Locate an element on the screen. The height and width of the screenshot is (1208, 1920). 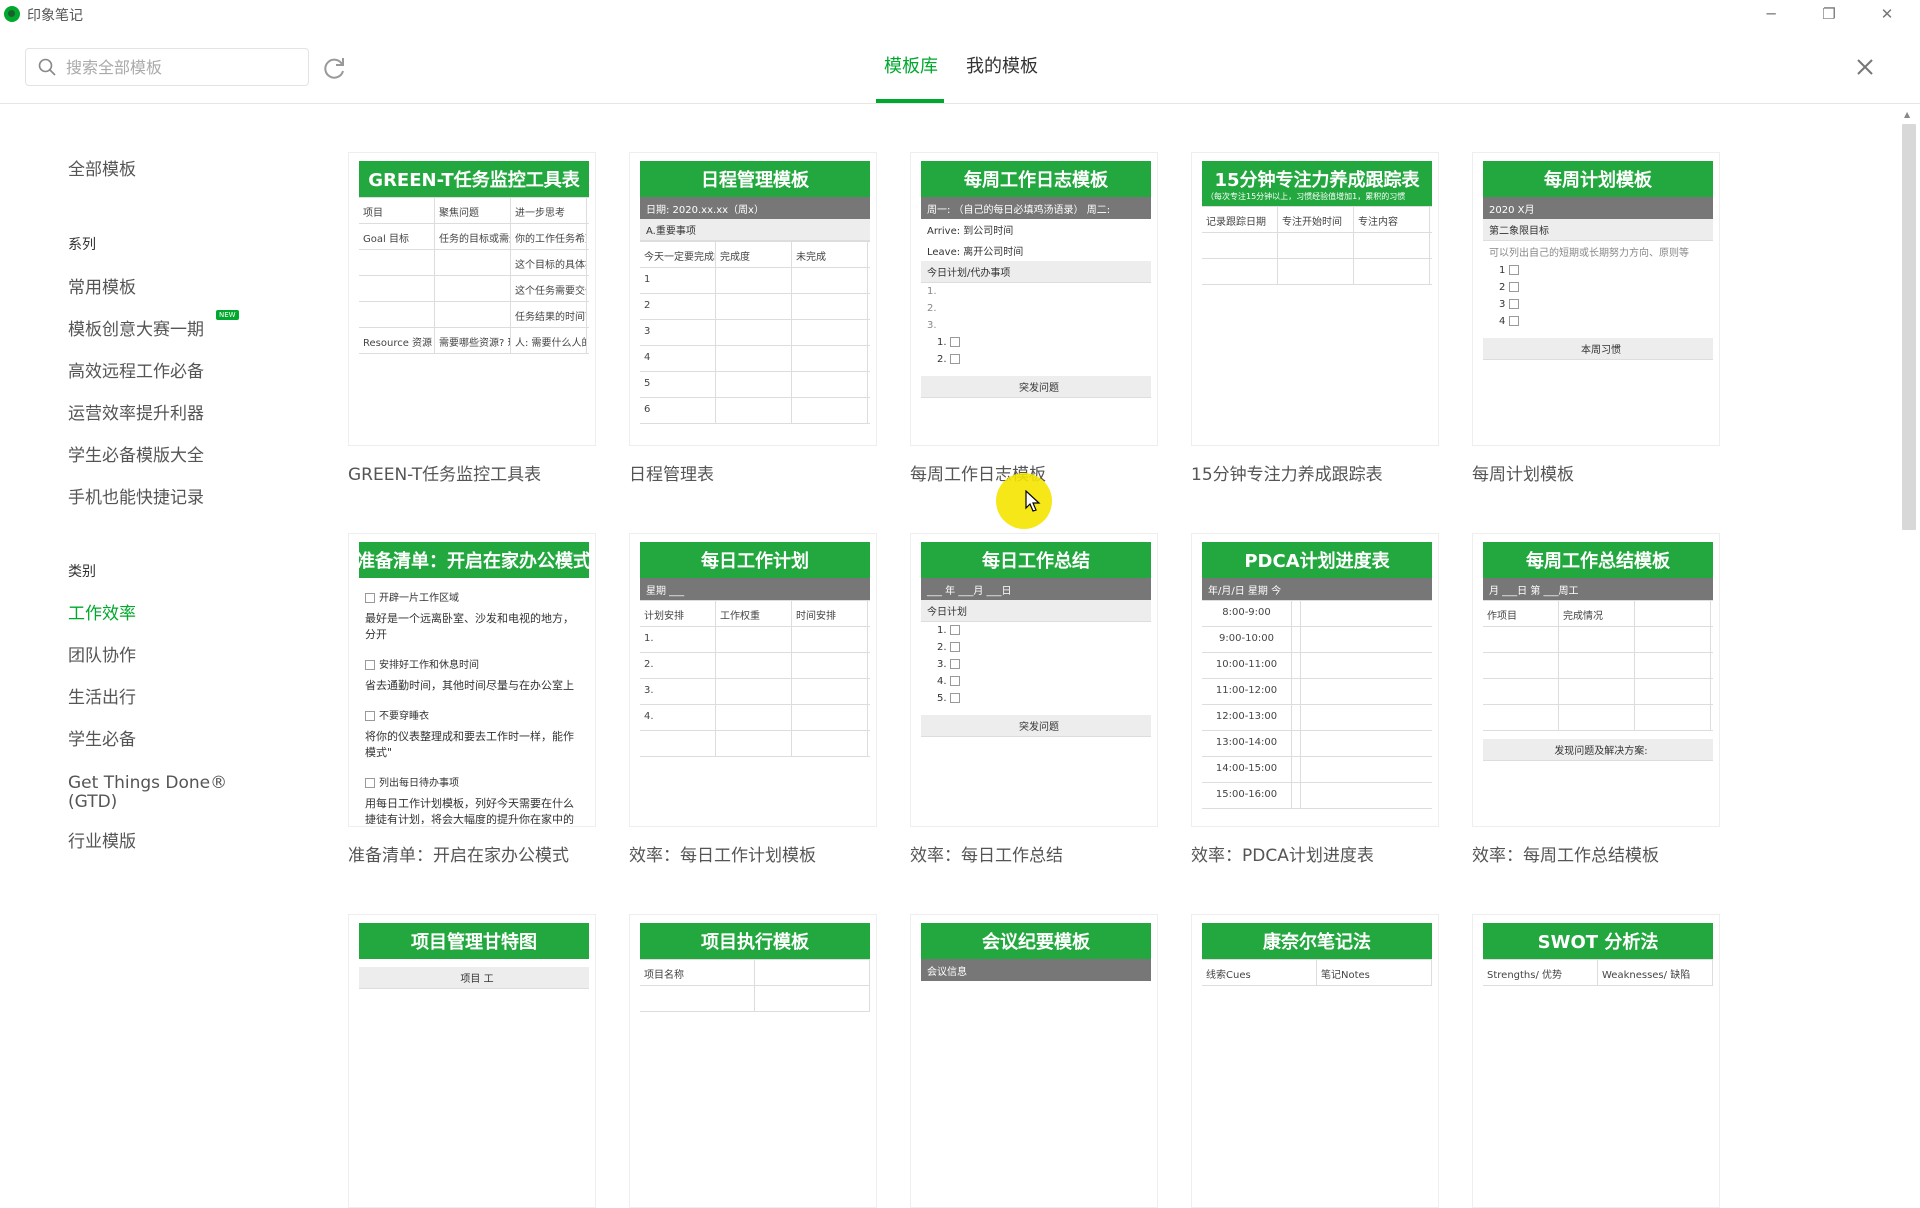
thumbnail-line: 可以列出自己的短期或长期努力方向、原则等 is located at coordinates (1589, 253).